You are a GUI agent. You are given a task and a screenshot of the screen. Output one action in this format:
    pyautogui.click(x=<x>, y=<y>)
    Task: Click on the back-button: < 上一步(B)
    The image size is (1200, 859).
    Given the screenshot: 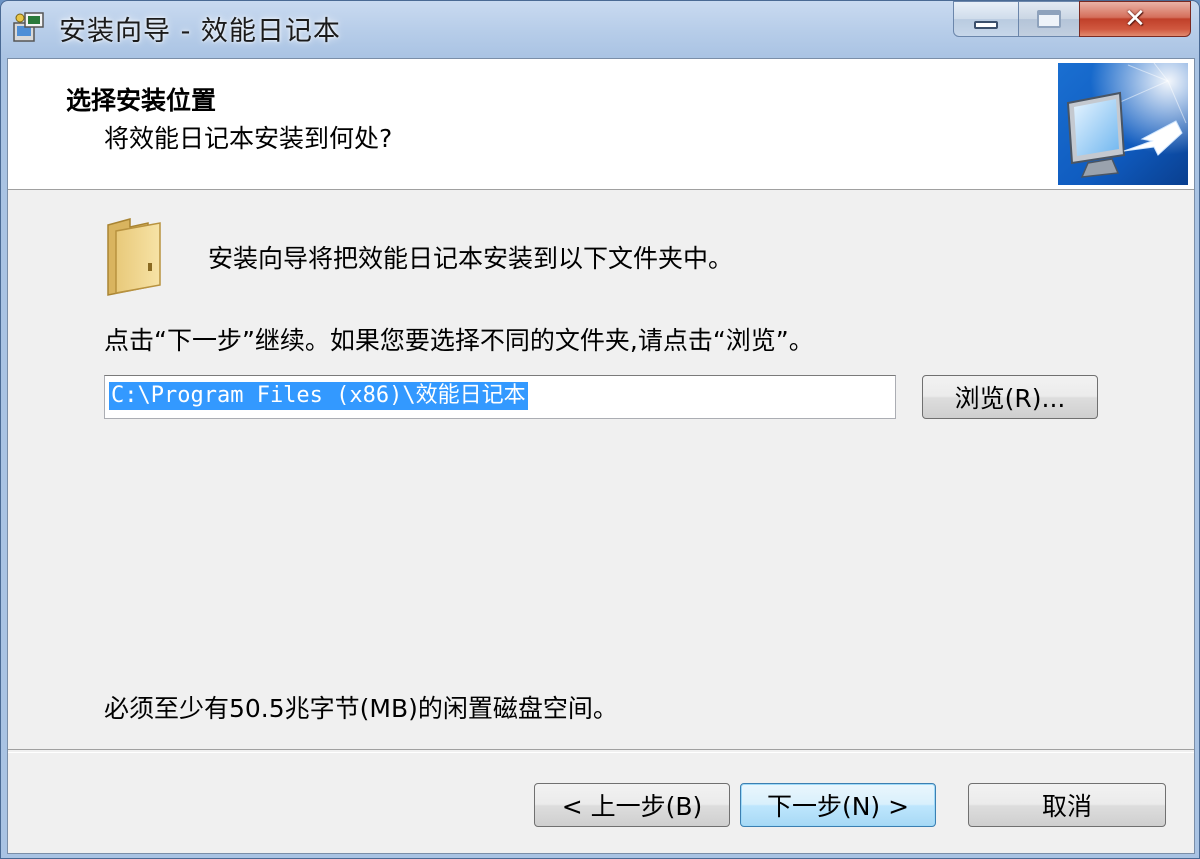 What is the action you would take?
    pyautogui.click(x=632, y=805)
    